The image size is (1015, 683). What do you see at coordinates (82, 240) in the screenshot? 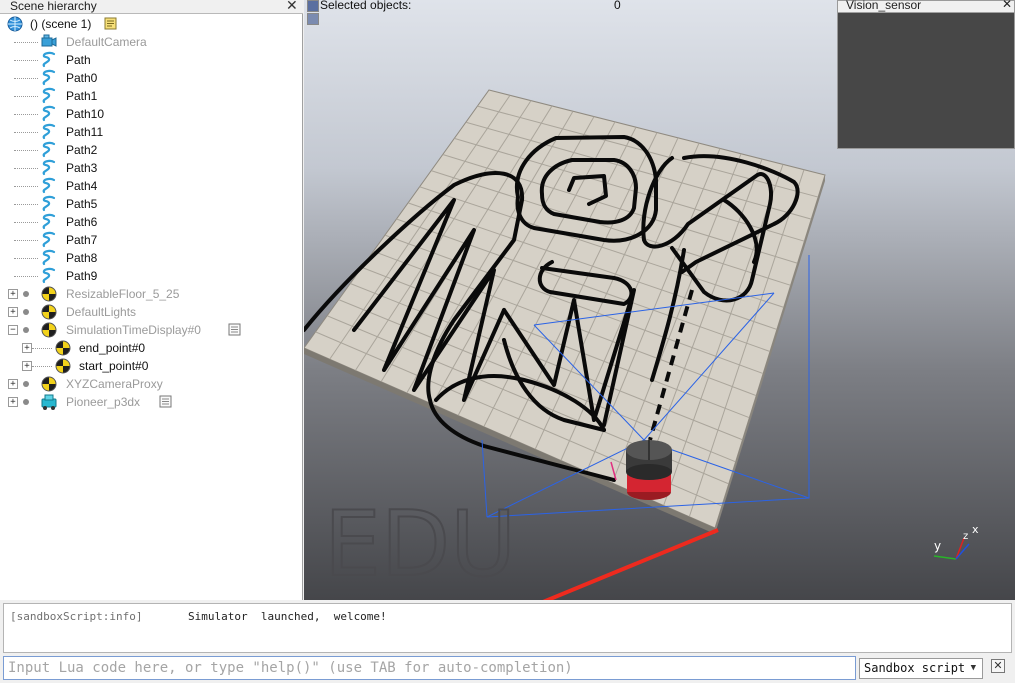
I see `hierarchy-item-label: Path7` at bounding box center [82, 240].